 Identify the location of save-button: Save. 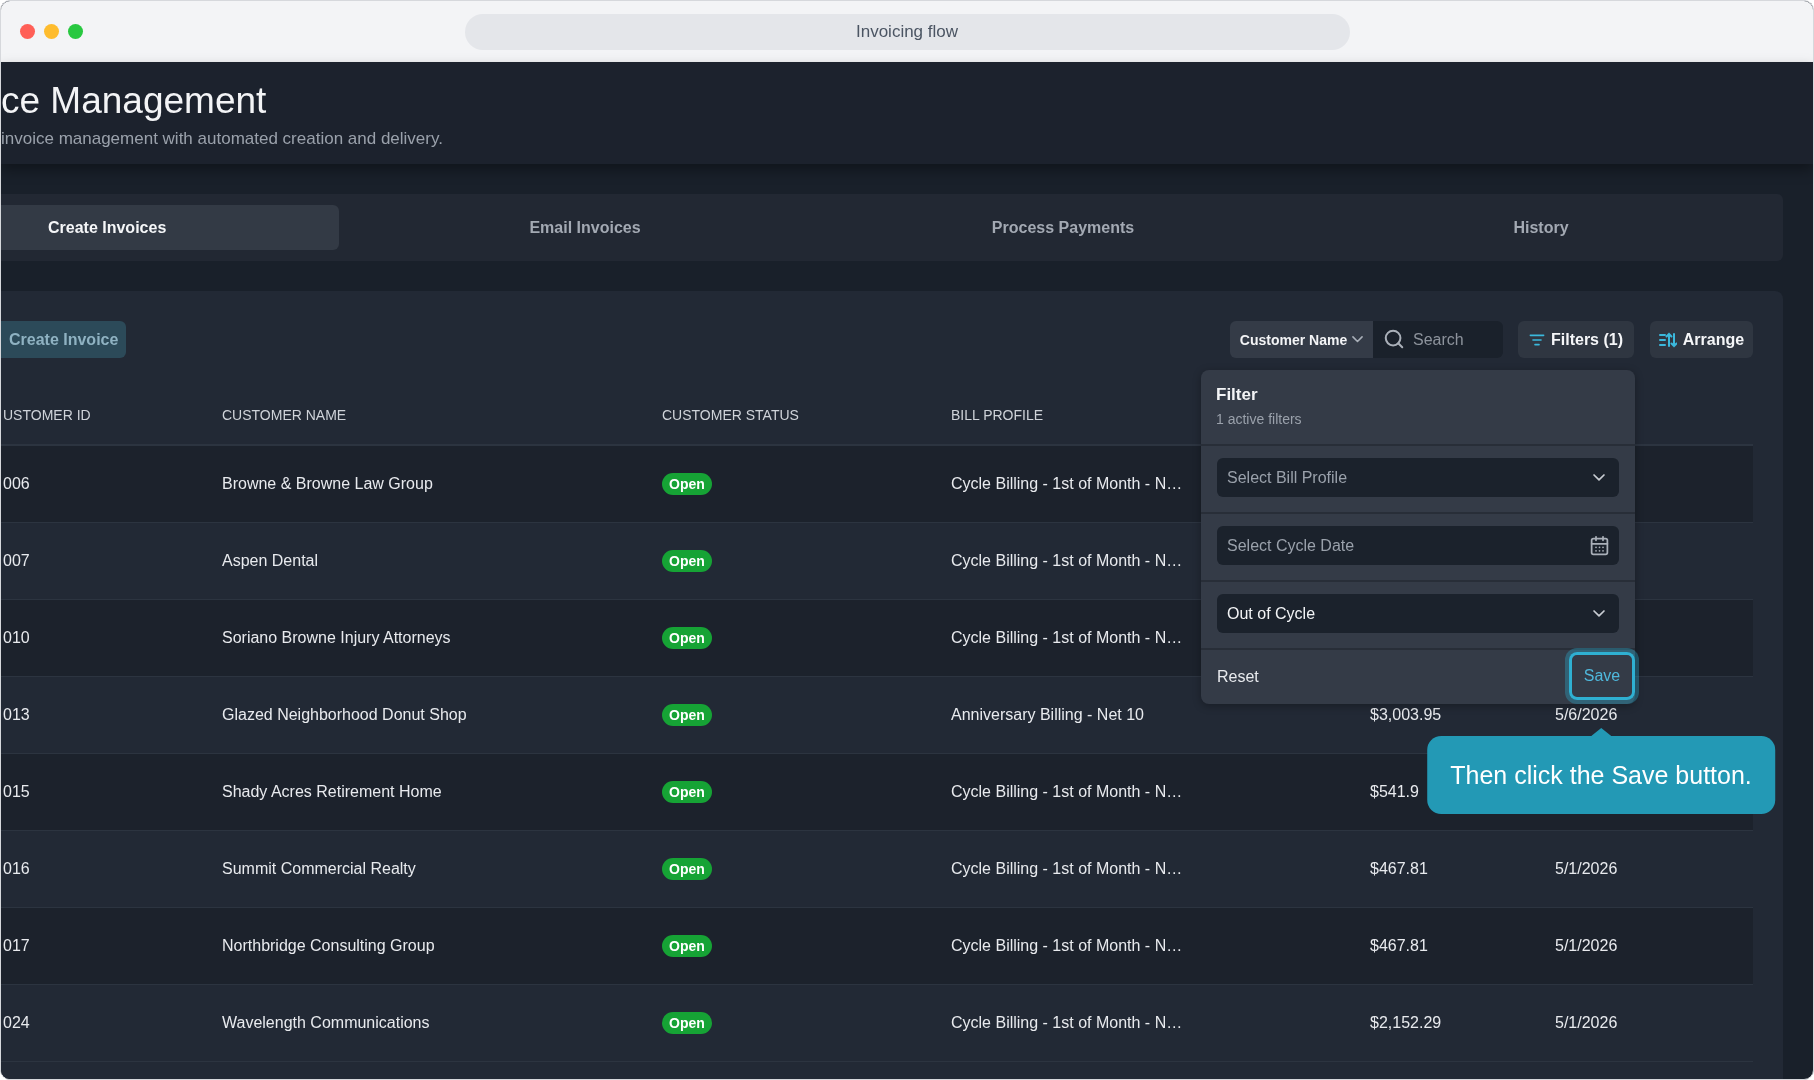
(1602, 676).